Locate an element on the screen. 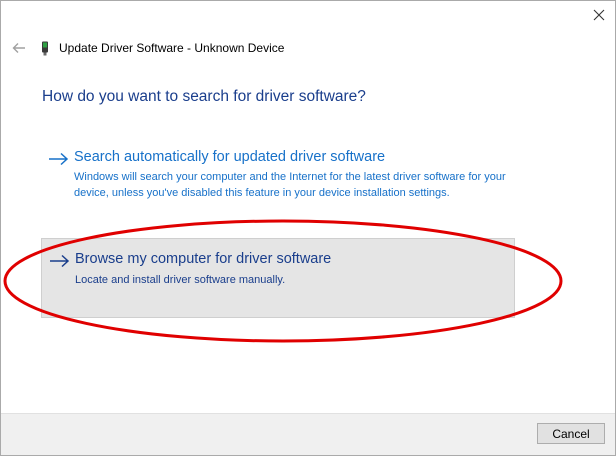  close-button is located at coordinates (599, 15).